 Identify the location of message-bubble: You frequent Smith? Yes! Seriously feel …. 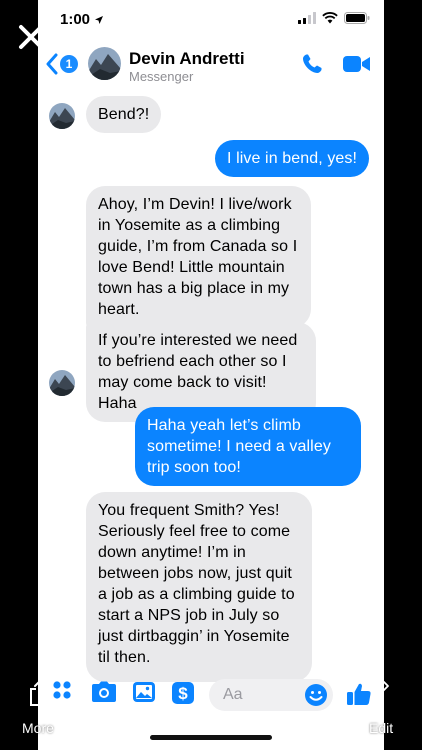
(199, 587).